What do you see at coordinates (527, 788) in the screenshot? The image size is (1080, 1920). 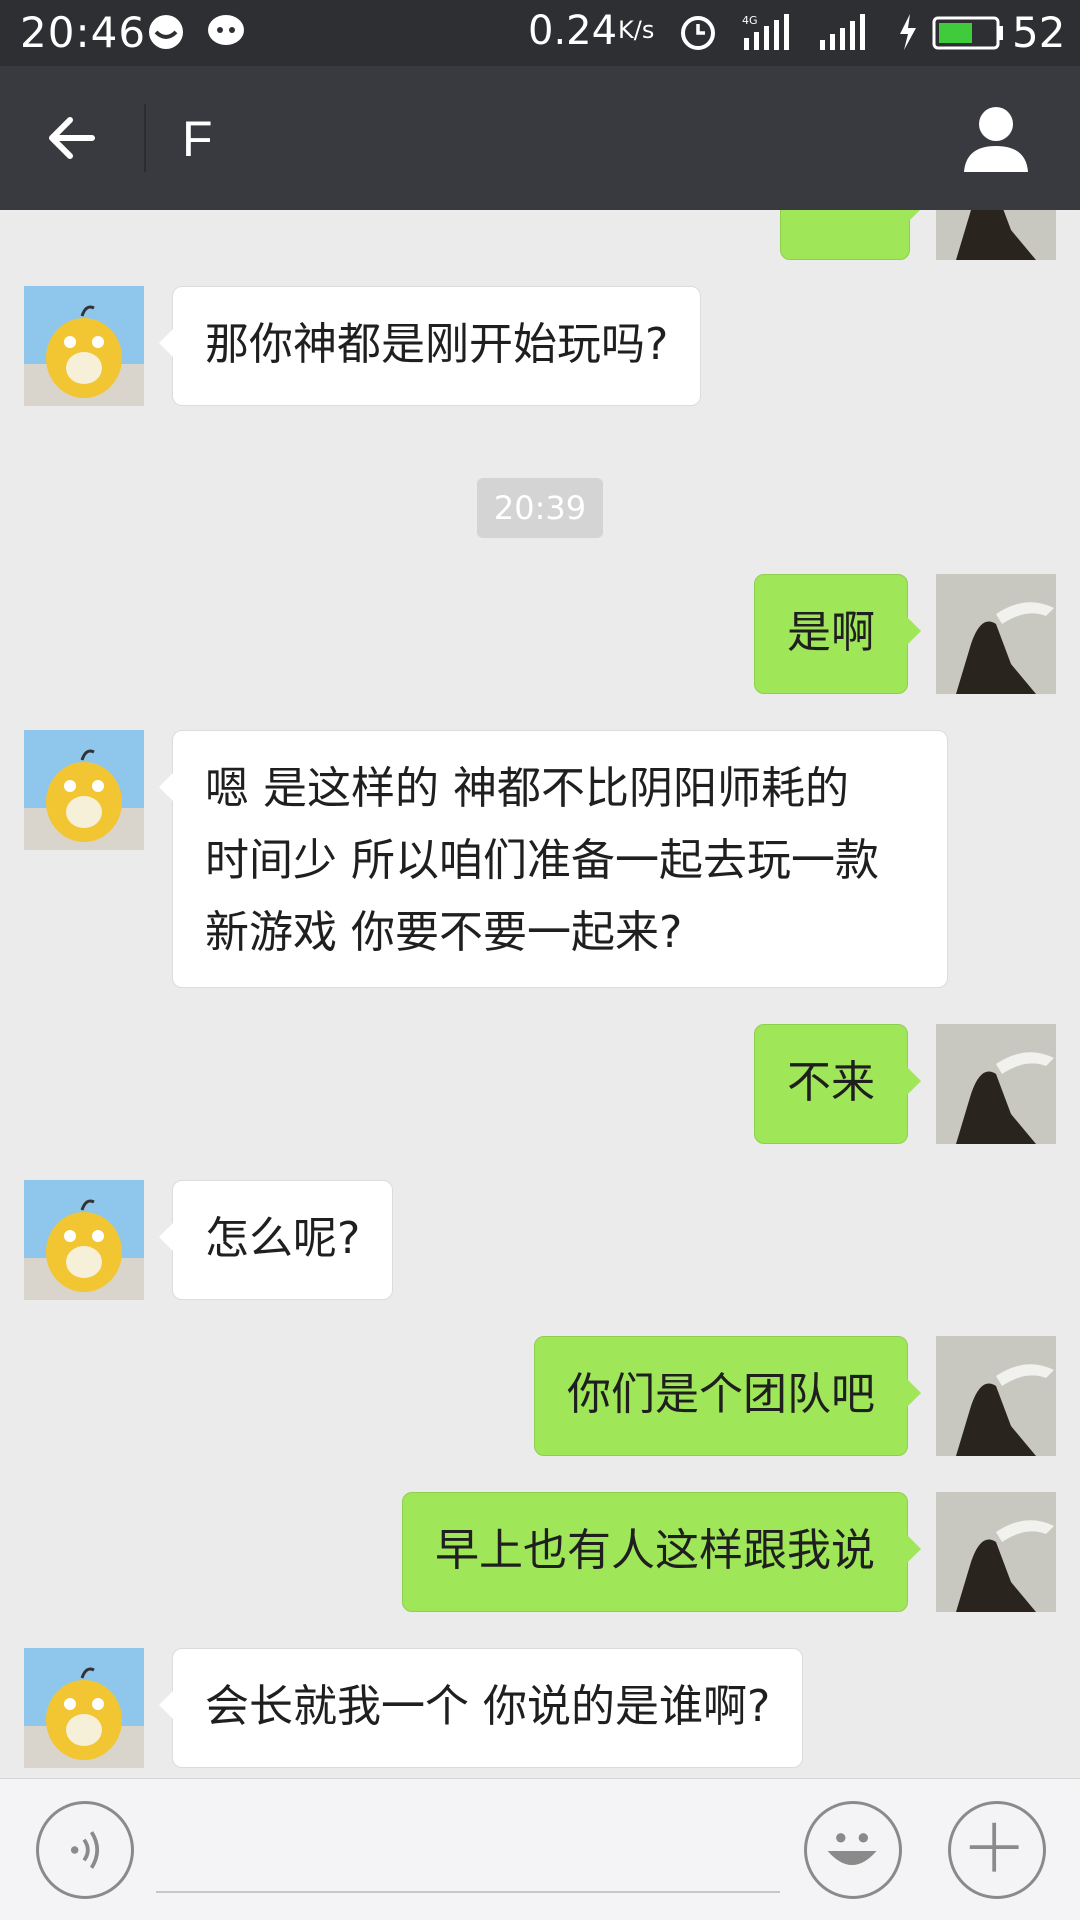 I see `message-line: 嗯 是这样的 神都不比阴阳师耗的` at bounding box center [527, 788].